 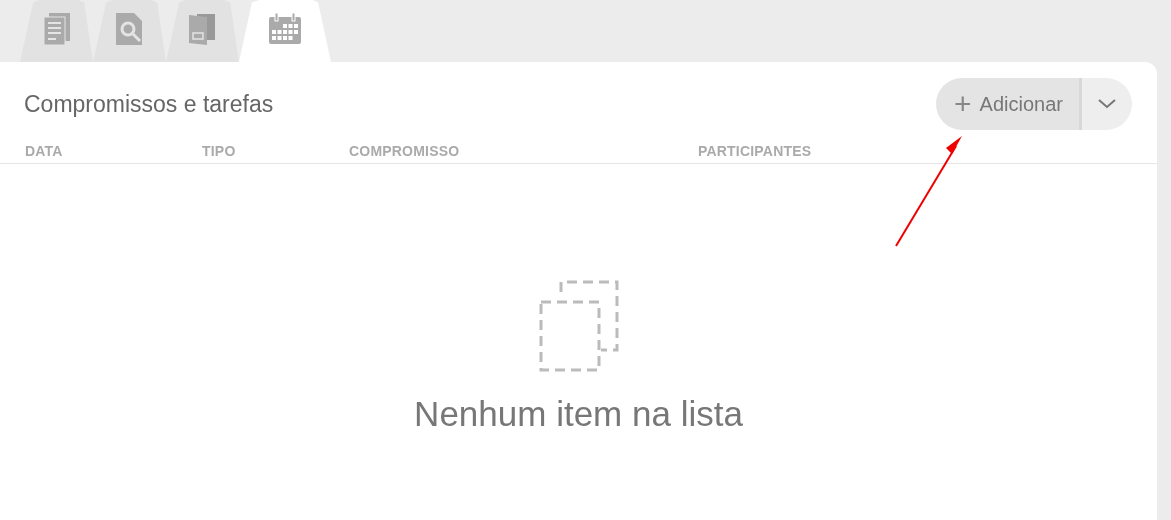 What do you see at coordinates (149, 104) in the screenshot?
I see `panel-title: Compromissos e tarefas` at bounding box center [149, 104].